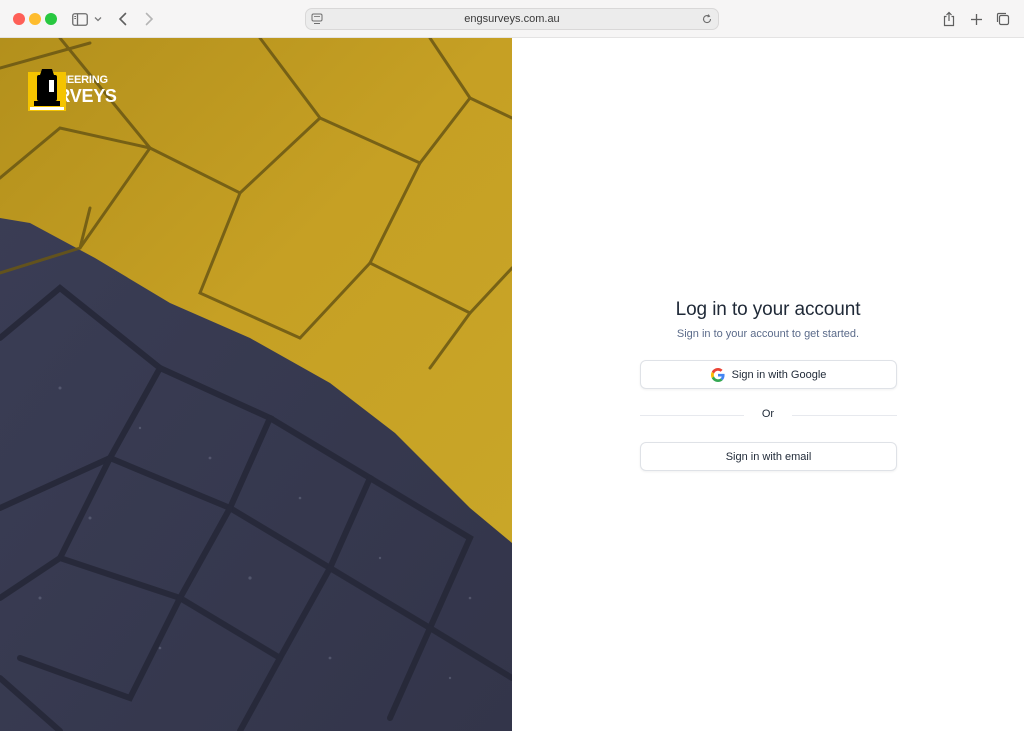 The width and height of the screenshot is (1024, 731). I want to click on url-text: engsurveys.com.au, so click(512, 19).